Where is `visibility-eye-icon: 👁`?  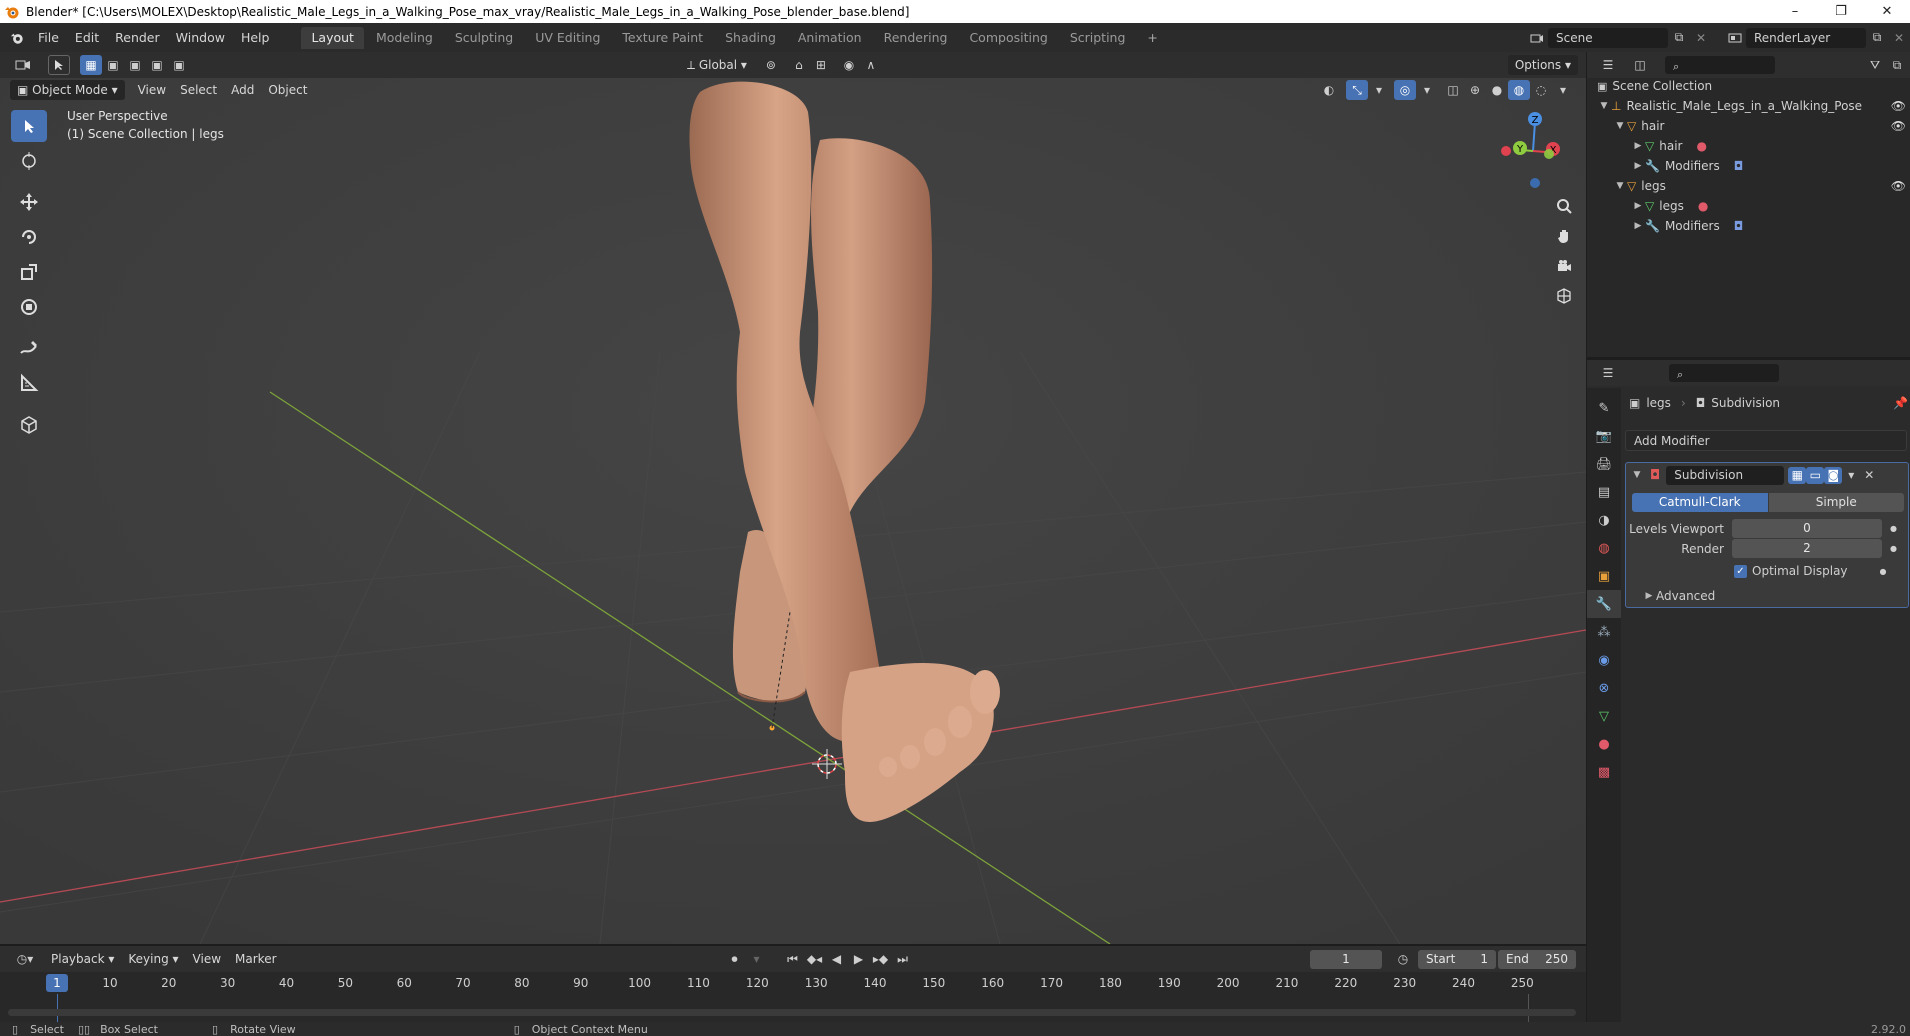
visibility-eye-icon: 👁 is located at coordinates (1898, 126).